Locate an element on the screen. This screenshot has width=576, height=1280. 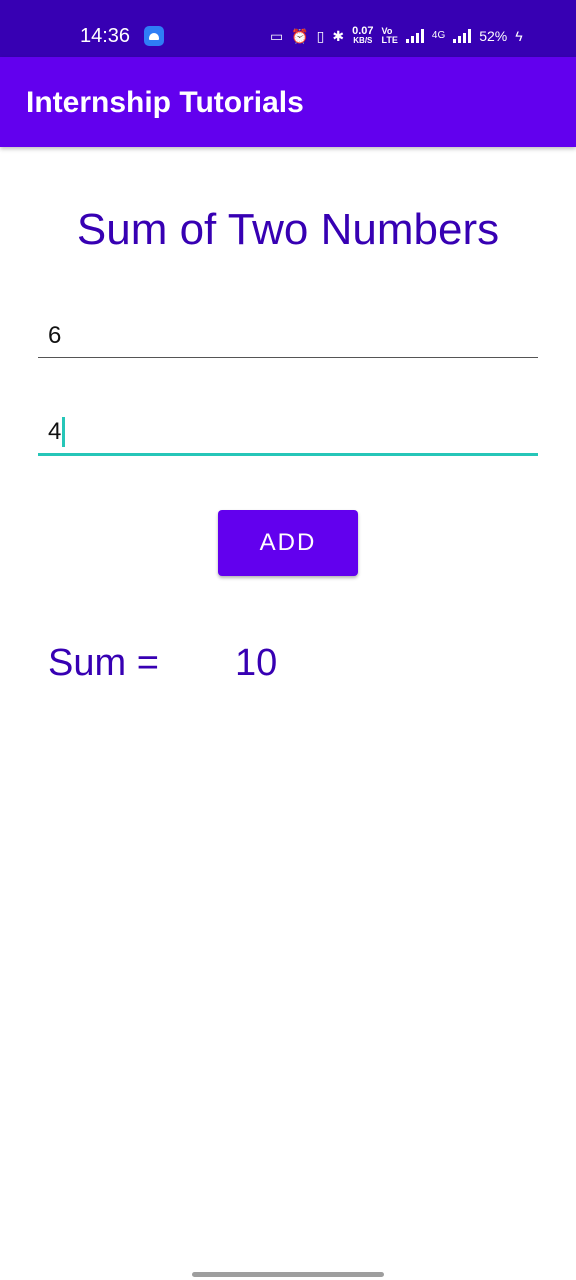
bluetooth-icon: ✱ is located at coordinates (338, 36).